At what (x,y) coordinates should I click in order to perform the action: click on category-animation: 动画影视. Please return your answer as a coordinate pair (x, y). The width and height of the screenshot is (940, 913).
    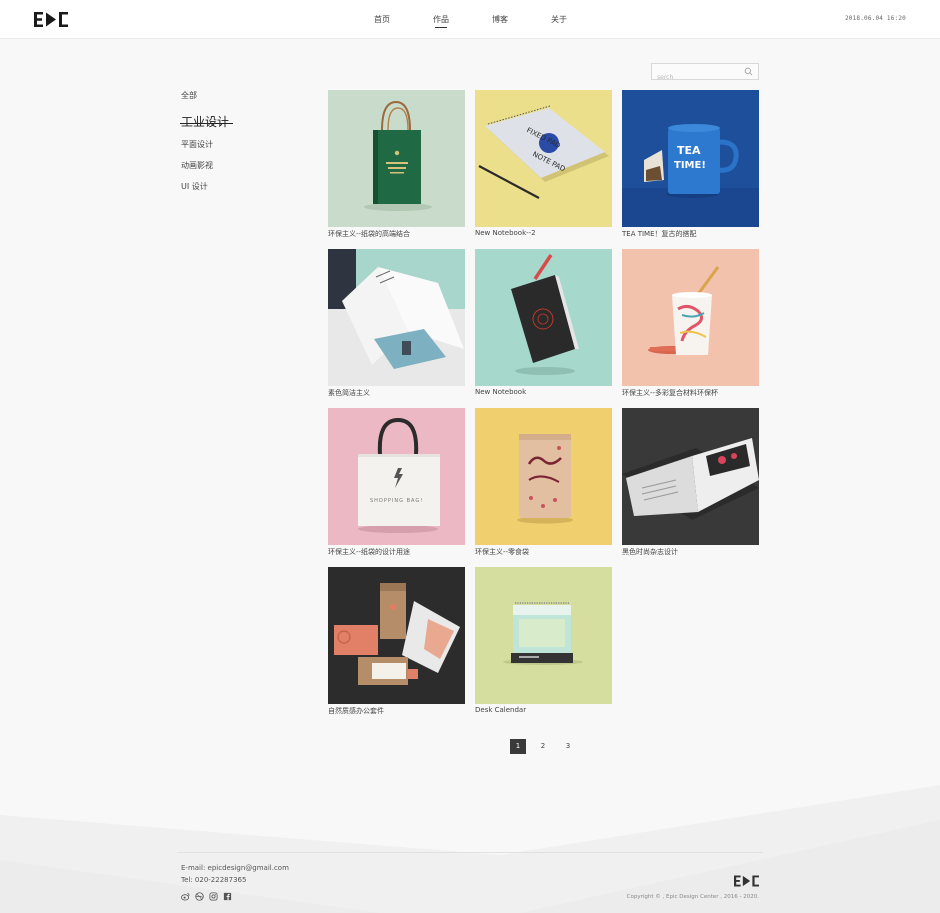
    Looking at the image, I should click on (241, 170).